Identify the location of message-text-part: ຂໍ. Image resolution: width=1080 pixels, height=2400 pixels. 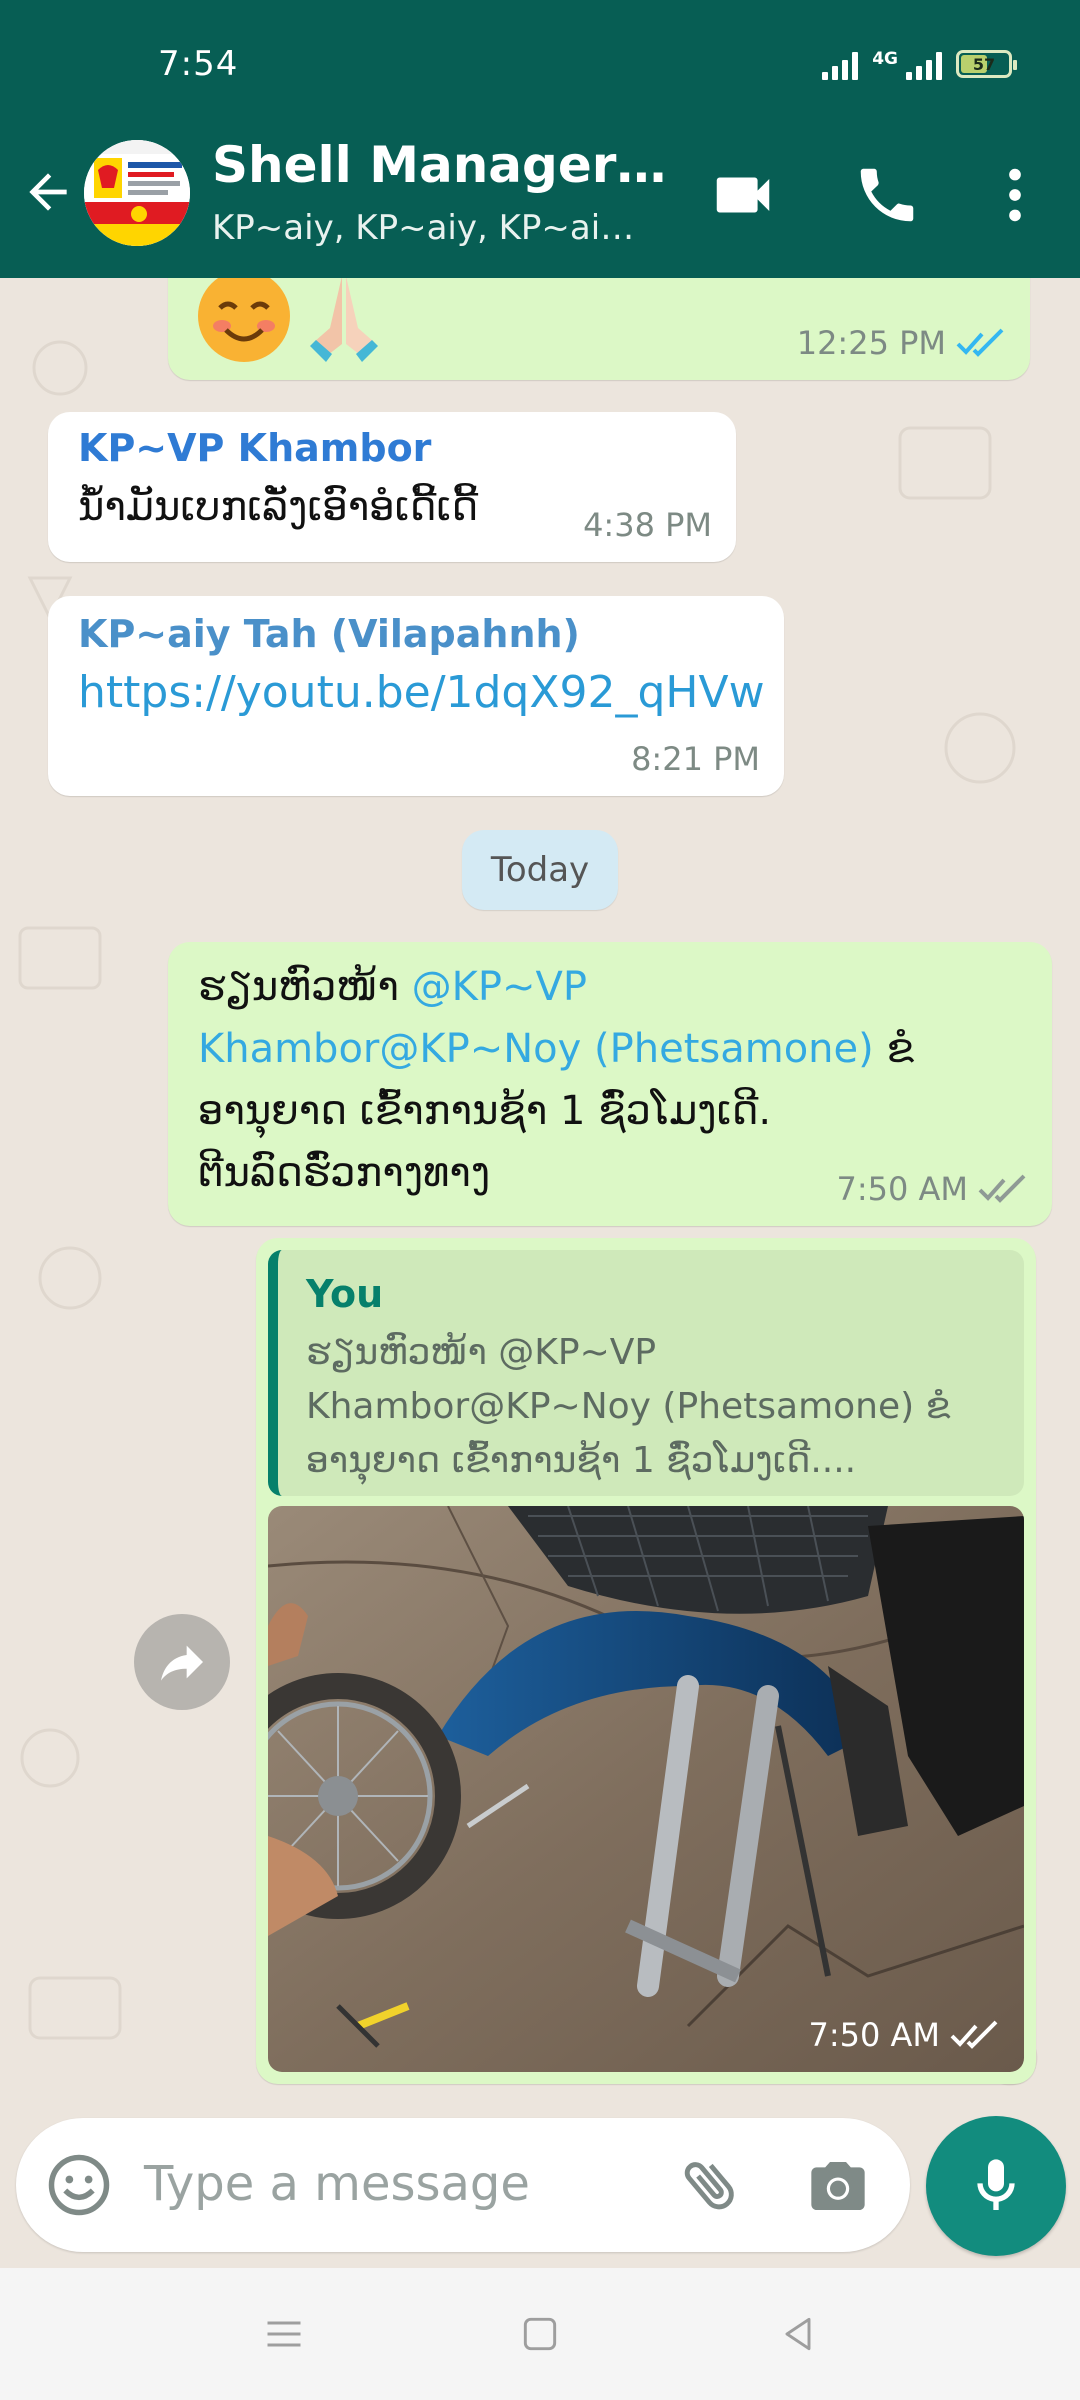
(893, 1049).